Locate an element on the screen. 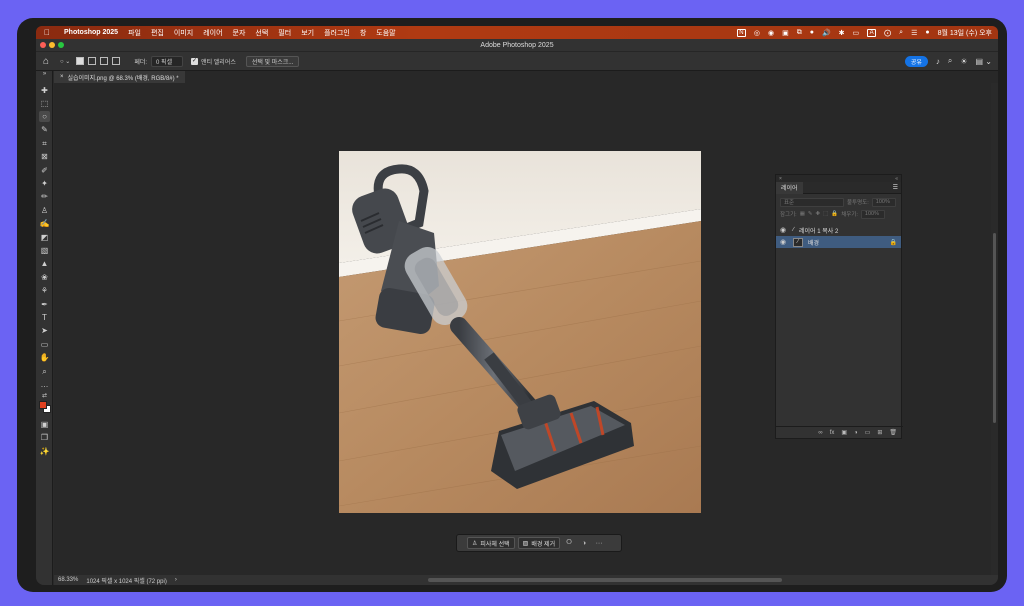  add-mask-icon: ▣ is located at coordinates (844, 432).